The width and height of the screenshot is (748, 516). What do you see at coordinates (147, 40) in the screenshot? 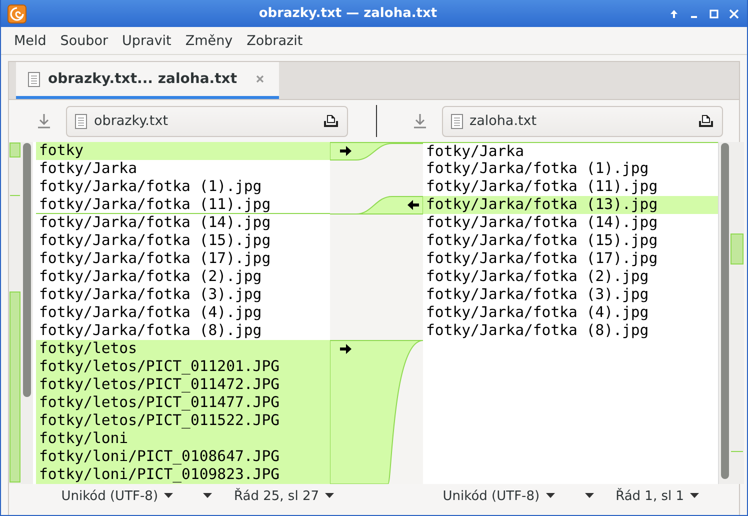
I see `menu-item: Upravit` at bounding box center [147, 40].